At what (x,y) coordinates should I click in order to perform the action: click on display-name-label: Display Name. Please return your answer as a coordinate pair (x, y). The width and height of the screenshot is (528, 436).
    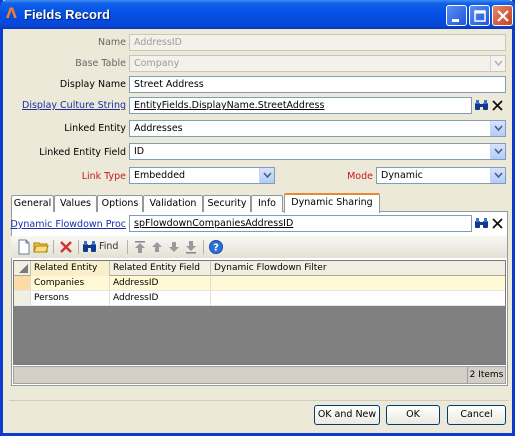
    Looking at the image, I should click on (92, 84).